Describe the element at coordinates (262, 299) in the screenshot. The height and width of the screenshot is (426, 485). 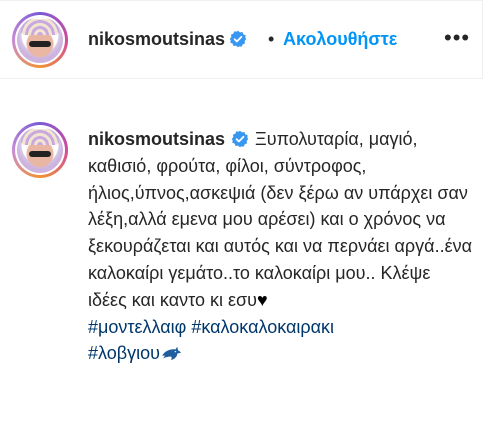
I see `heart-emoji: ♥` at that location.